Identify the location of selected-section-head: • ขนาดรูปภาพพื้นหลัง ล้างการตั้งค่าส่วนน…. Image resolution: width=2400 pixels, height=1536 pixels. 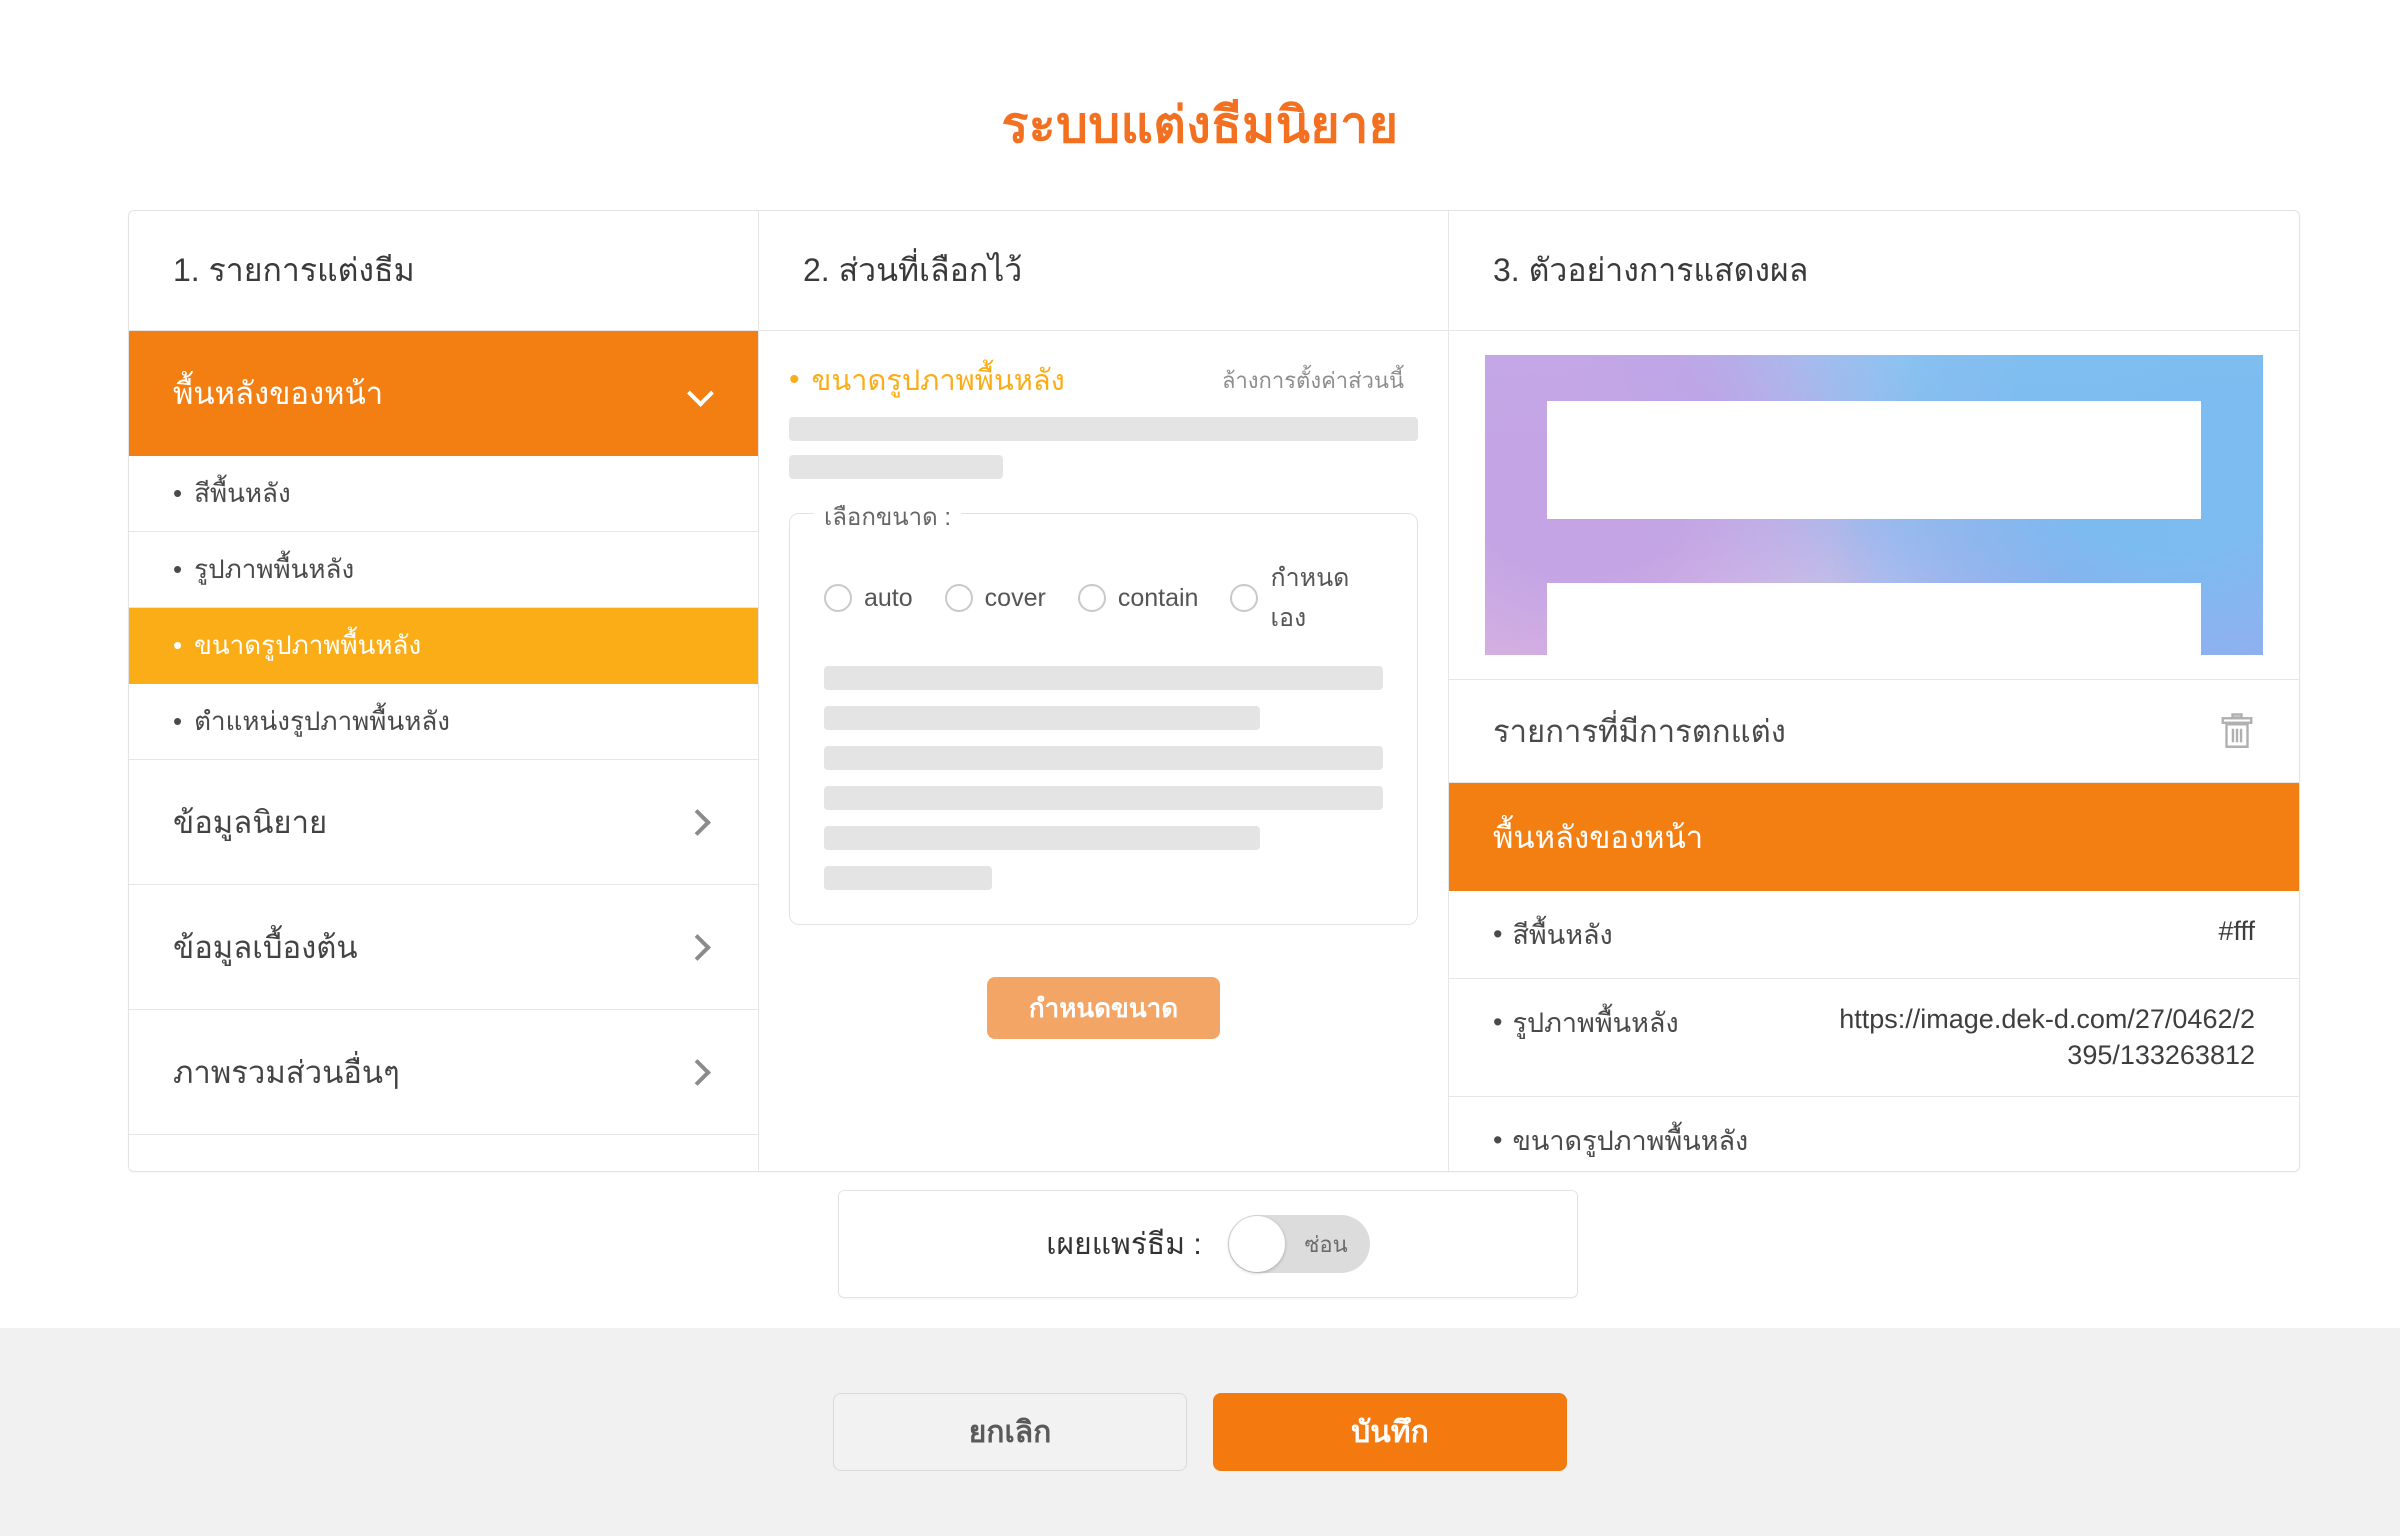
(1103, 367).